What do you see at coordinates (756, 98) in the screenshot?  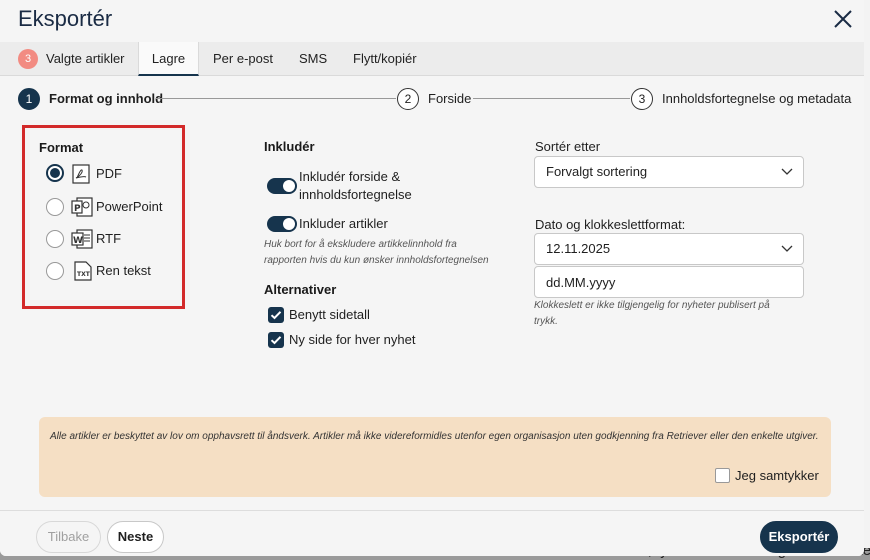 I see `step-3-label: Innholdsfortegnelse og metadata` at bounding box center [756, 98].